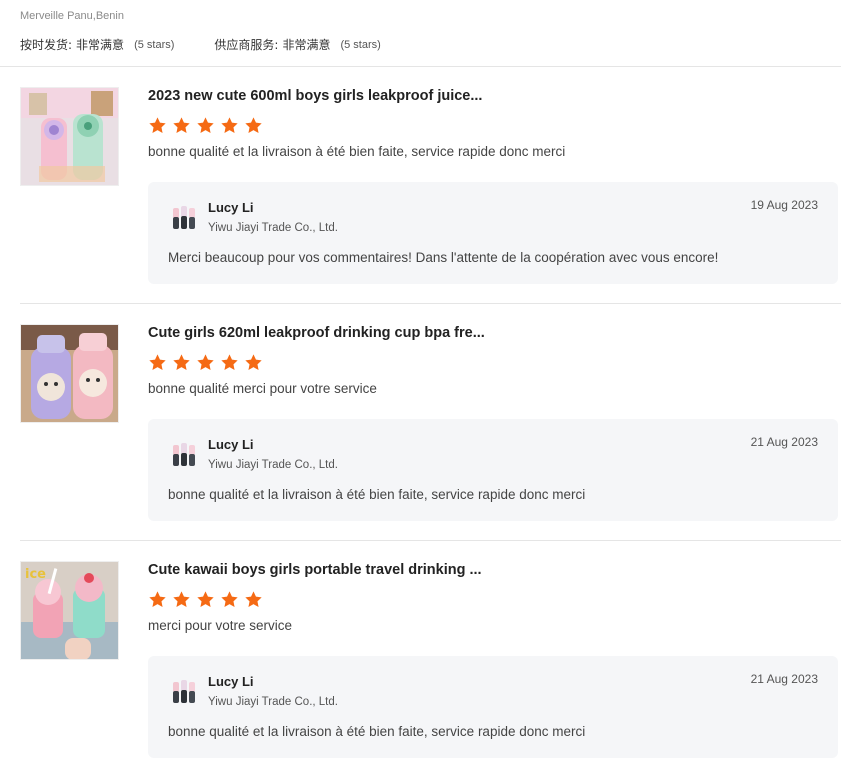 The height and width of the screenshot is (762, 841). What do you see at coordinates (262, 388) in the screenshot?
I see `buyer-comment: bonne qualité merci pour votre service` at bounding box center [262, 388].